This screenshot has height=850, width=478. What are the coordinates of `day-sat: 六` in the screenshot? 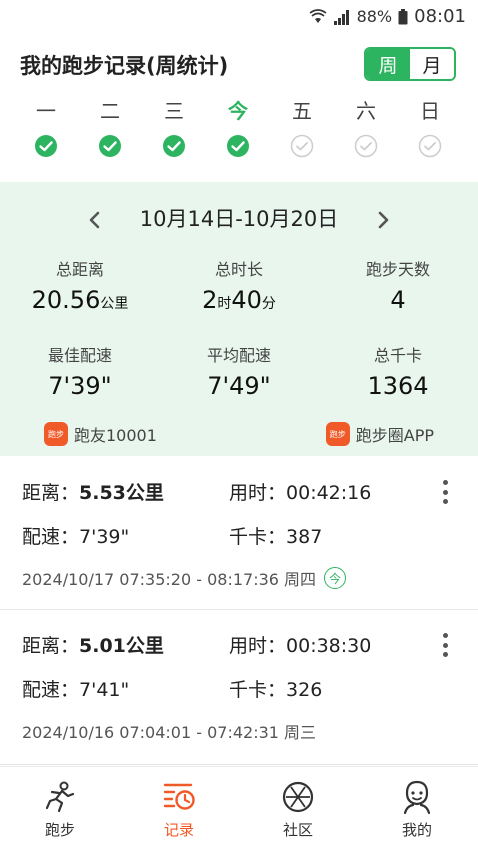 It's located at (366, 129).